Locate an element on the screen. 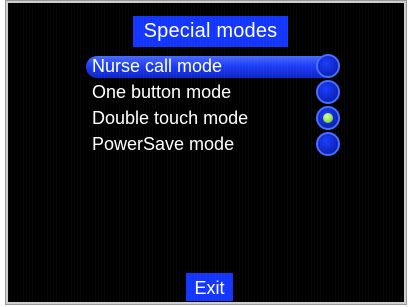 Image resolution: width=413 pixels, height=307 pixels. menu-item-label: PowerSave mode is located at coordinates (163, 144).